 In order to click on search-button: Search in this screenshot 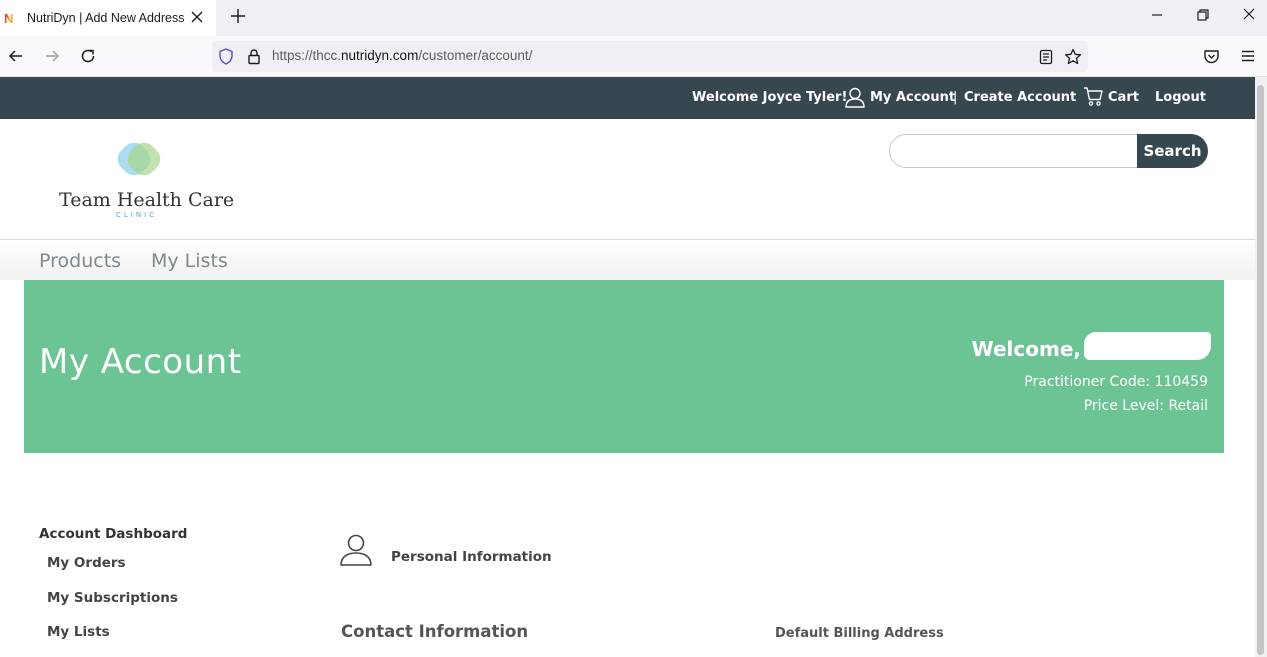, I will do `click(1172, 151)`.